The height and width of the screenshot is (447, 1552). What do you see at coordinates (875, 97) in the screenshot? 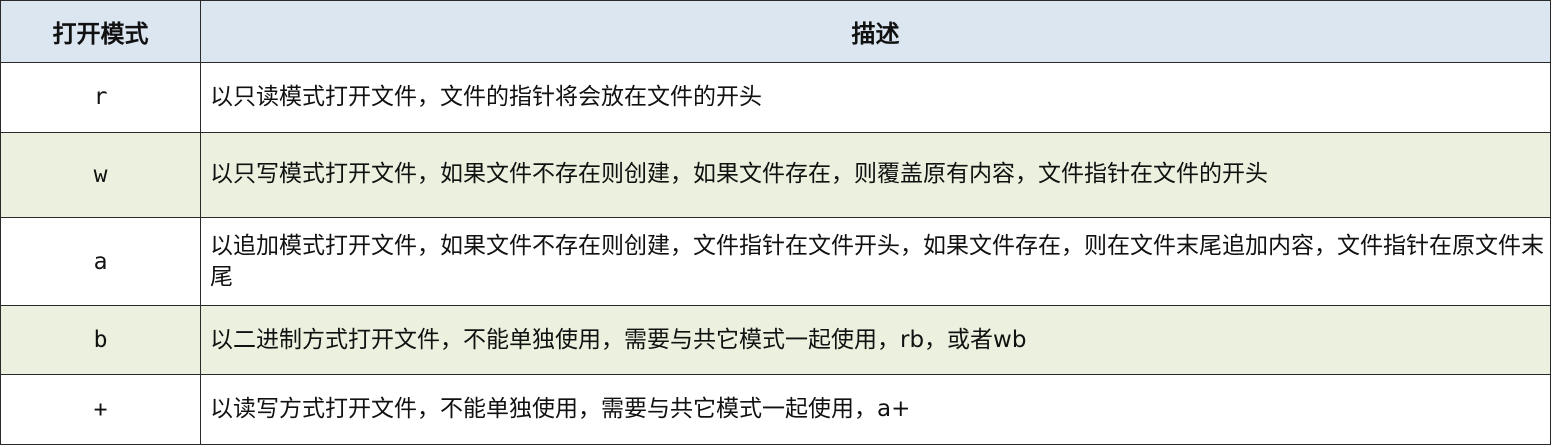
I see `description-cell: 以只读模式打开文件，文件的指针将会放在文件的开头` at bounding box center [875, 97].